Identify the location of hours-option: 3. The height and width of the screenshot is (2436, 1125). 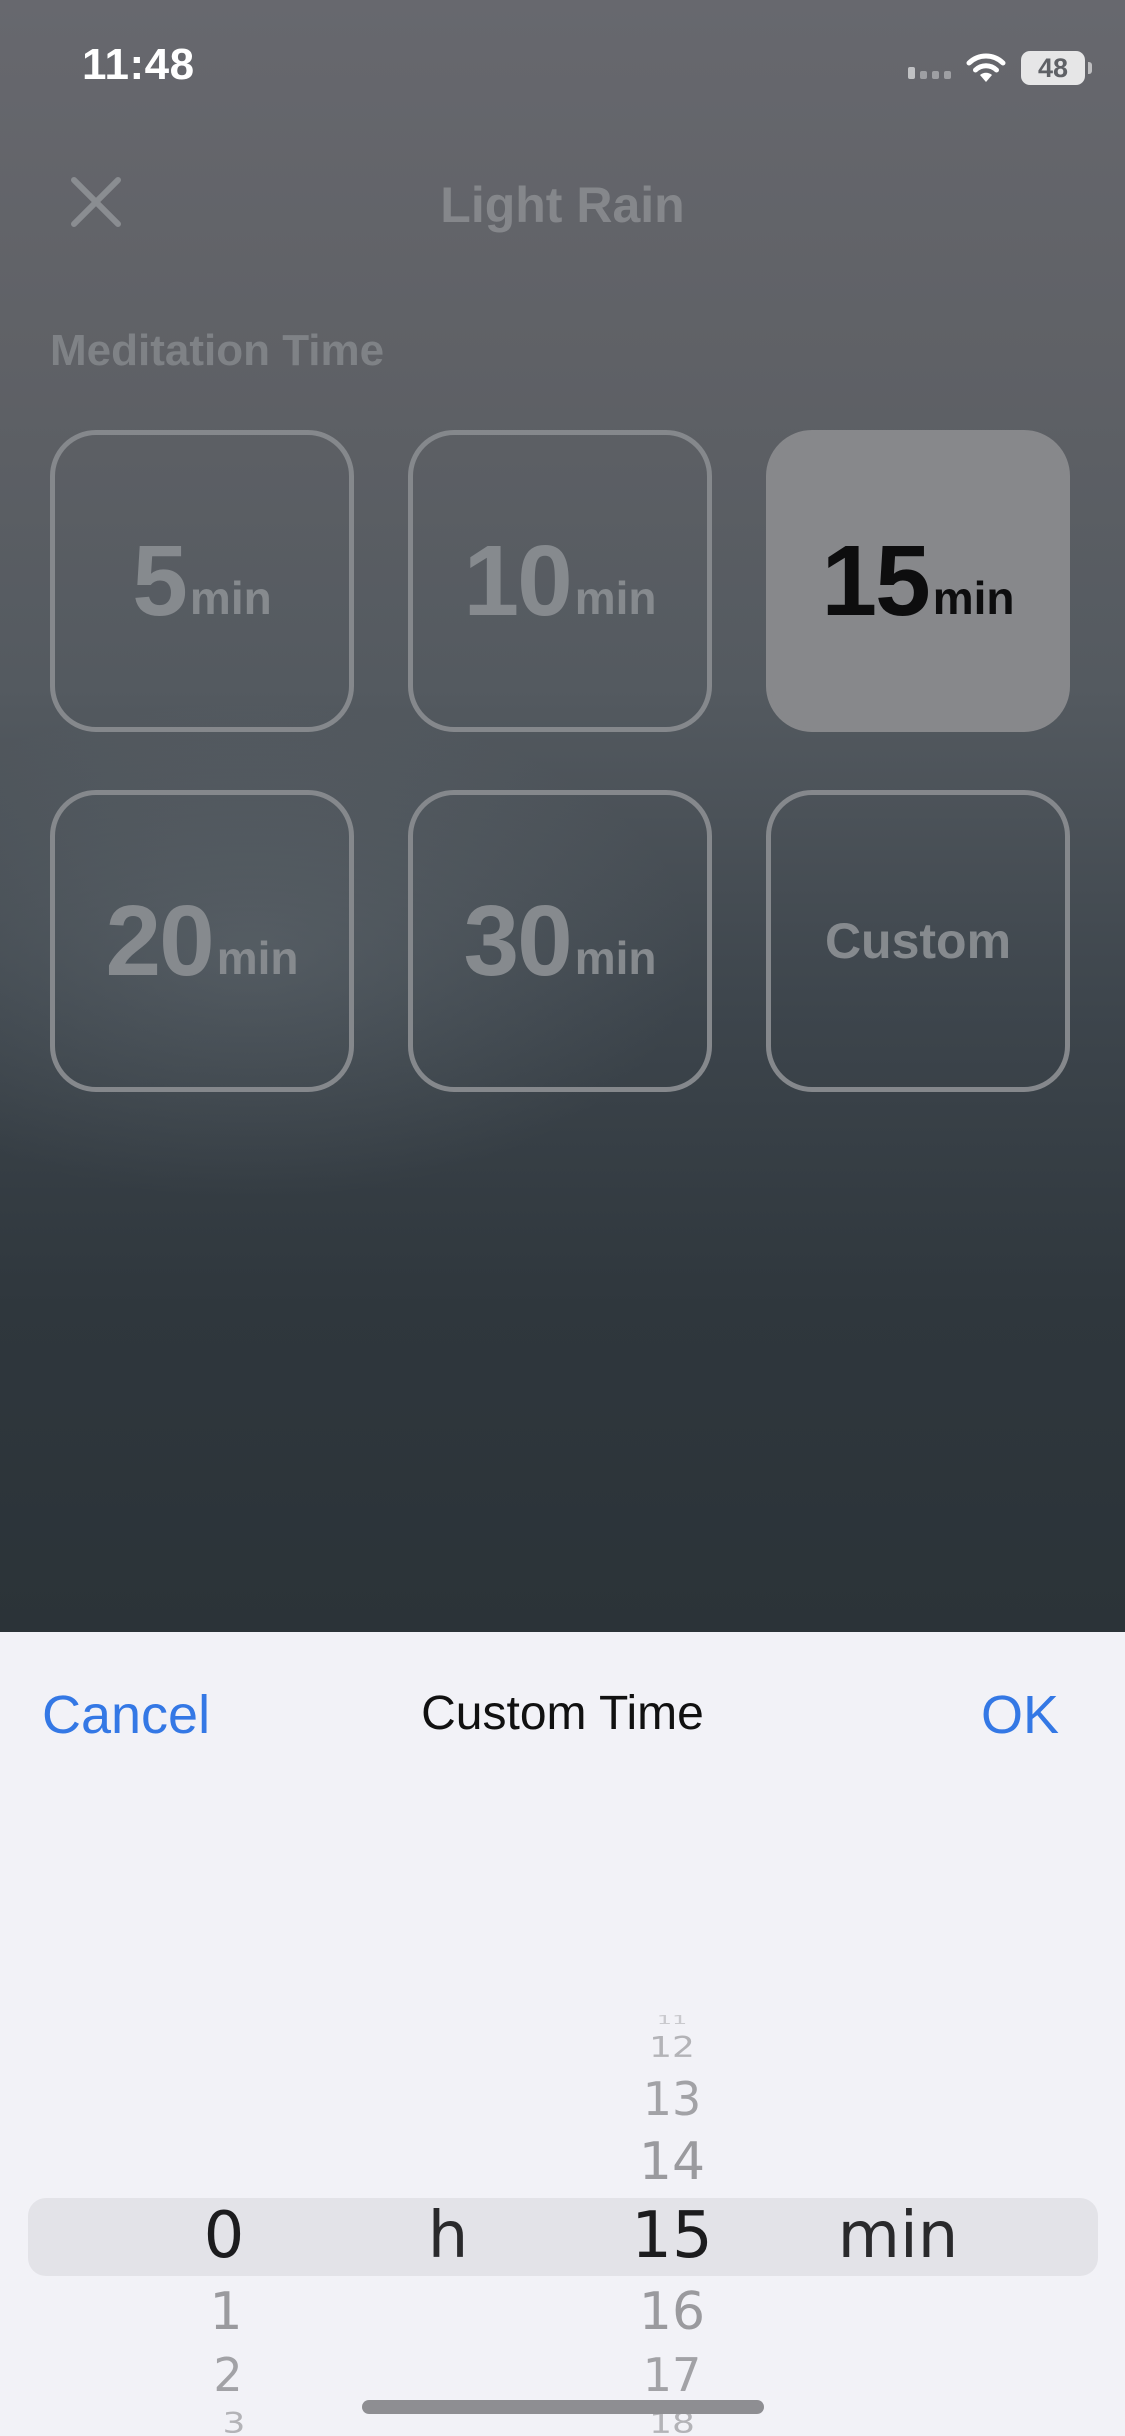
(234, 2421).